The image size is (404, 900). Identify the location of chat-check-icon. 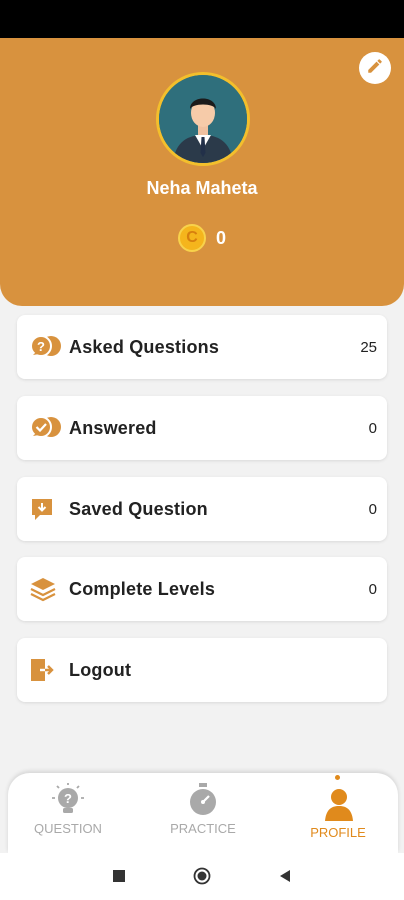
(48, 428).